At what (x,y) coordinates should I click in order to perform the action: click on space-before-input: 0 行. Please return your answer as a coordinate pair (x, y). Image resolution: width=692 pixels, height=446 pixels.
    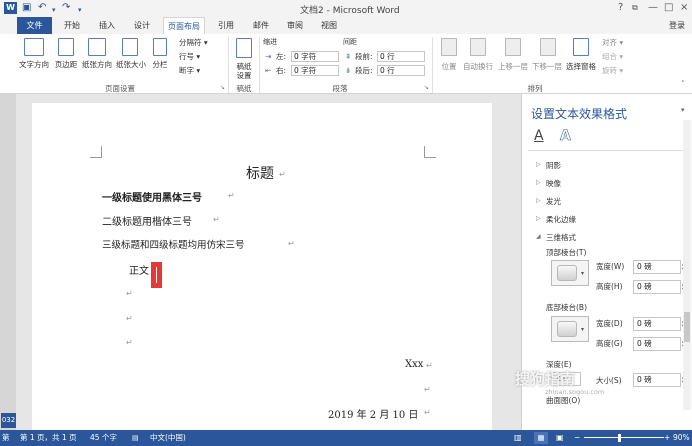
    Looking at the image, I should click on (401, 56).